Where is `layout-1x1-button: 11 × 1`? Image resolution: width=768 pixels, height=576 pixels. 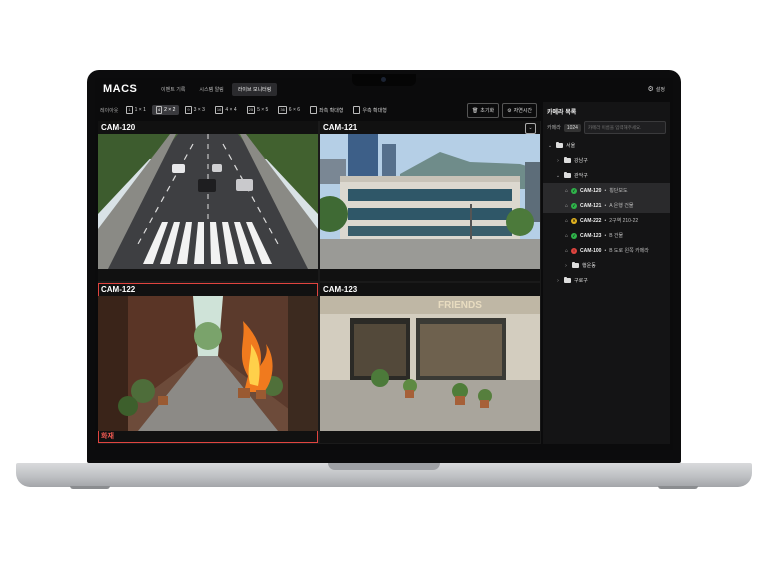 layout-1x1-button: 11 × 1 is located at coordinates (136, 110).